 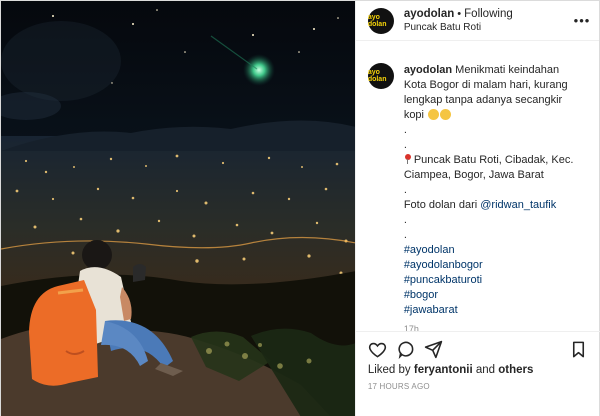 What do you see at coordinates (485, 85) in the screenshot?
I see `caption-line-2: Kota Bogor di malam hari, kurang` at bounding box center [485, 85].